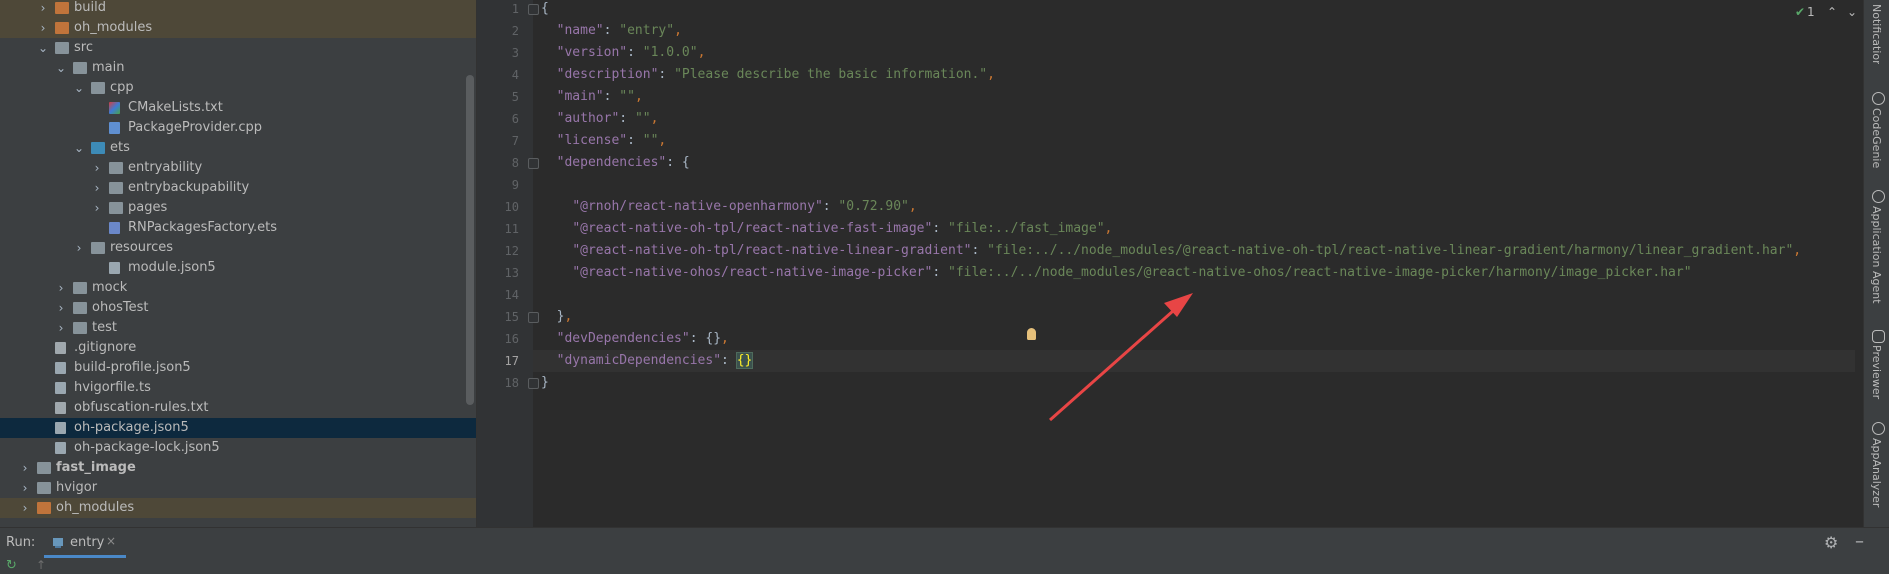 This screenshot has height=574, width=1889. I want to click on tree-item: › fast_image, so click(238, 468).